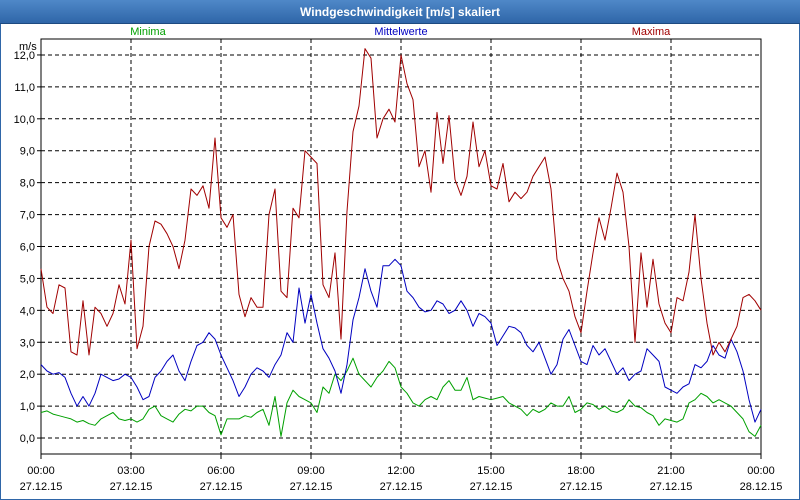 The image size is (800, 500). What do you see at coordinates (651, 32) in the screenshot?
I see `legend-maxima: Maxima` at bounding box center [651, 32].